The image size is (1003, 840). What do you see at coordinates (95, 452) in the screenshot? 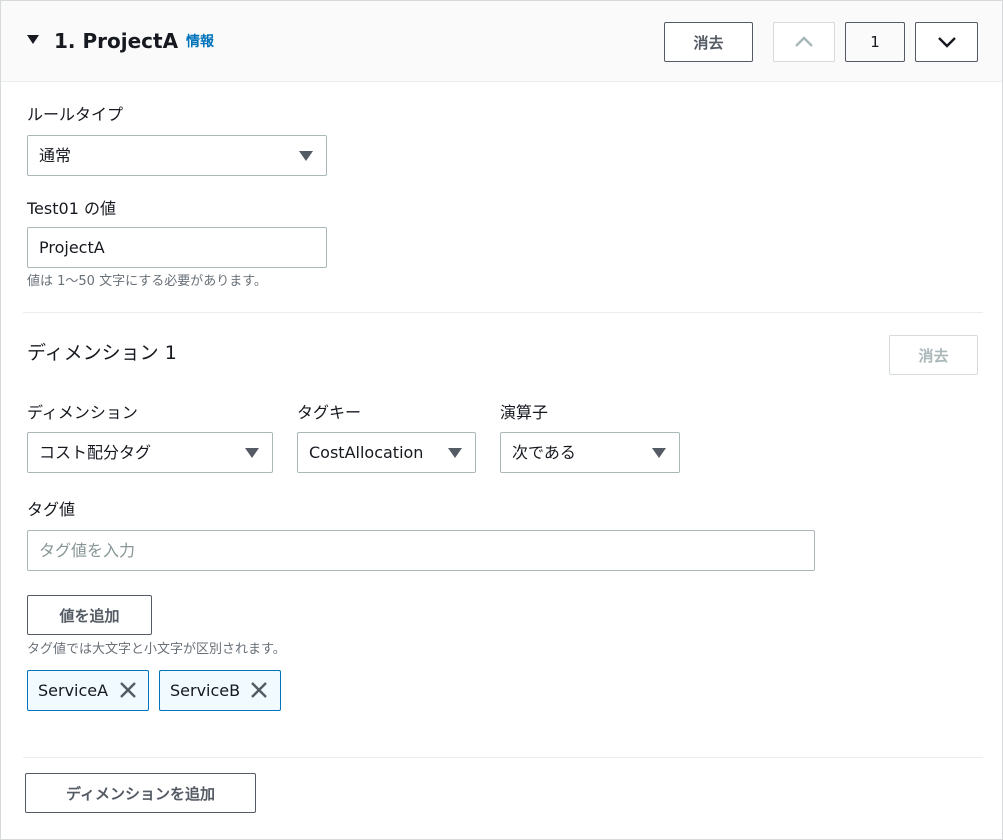
I see `dimension-select-value: コスト配分タグ` at bounding box center [95, 452].